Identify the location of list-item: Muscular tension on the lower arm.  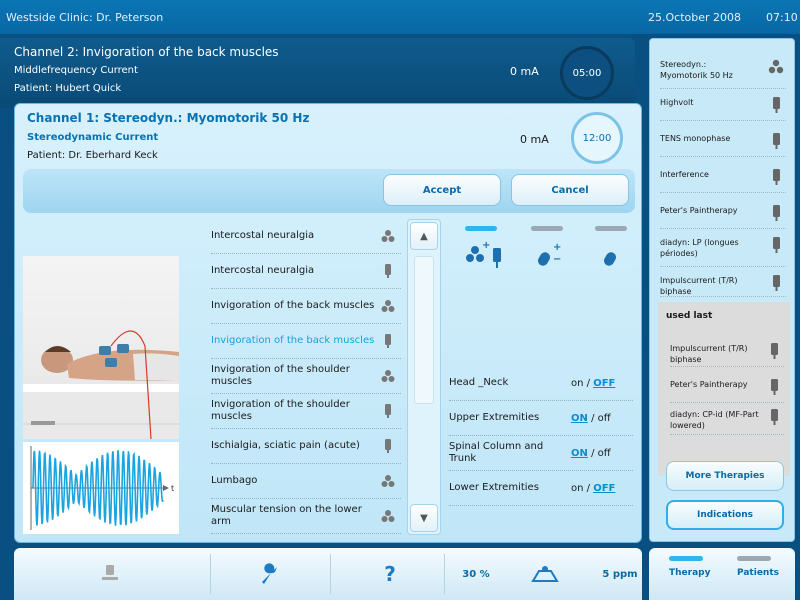
(306, 516).